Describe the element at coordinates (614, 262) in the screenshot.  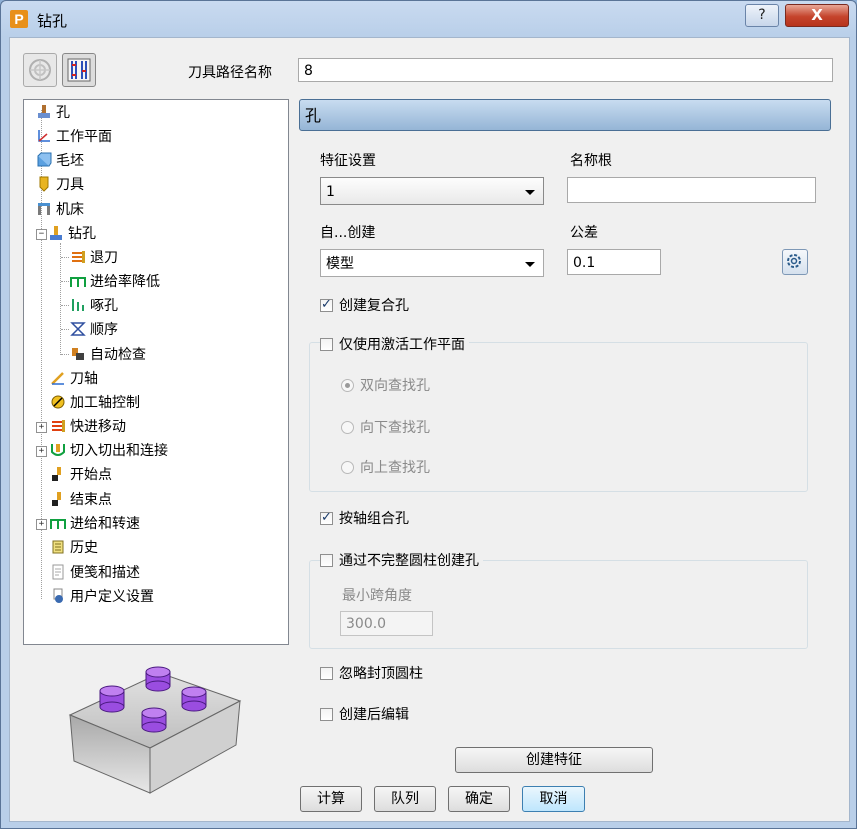
I see `tolerance-input: 0.1` at that location.